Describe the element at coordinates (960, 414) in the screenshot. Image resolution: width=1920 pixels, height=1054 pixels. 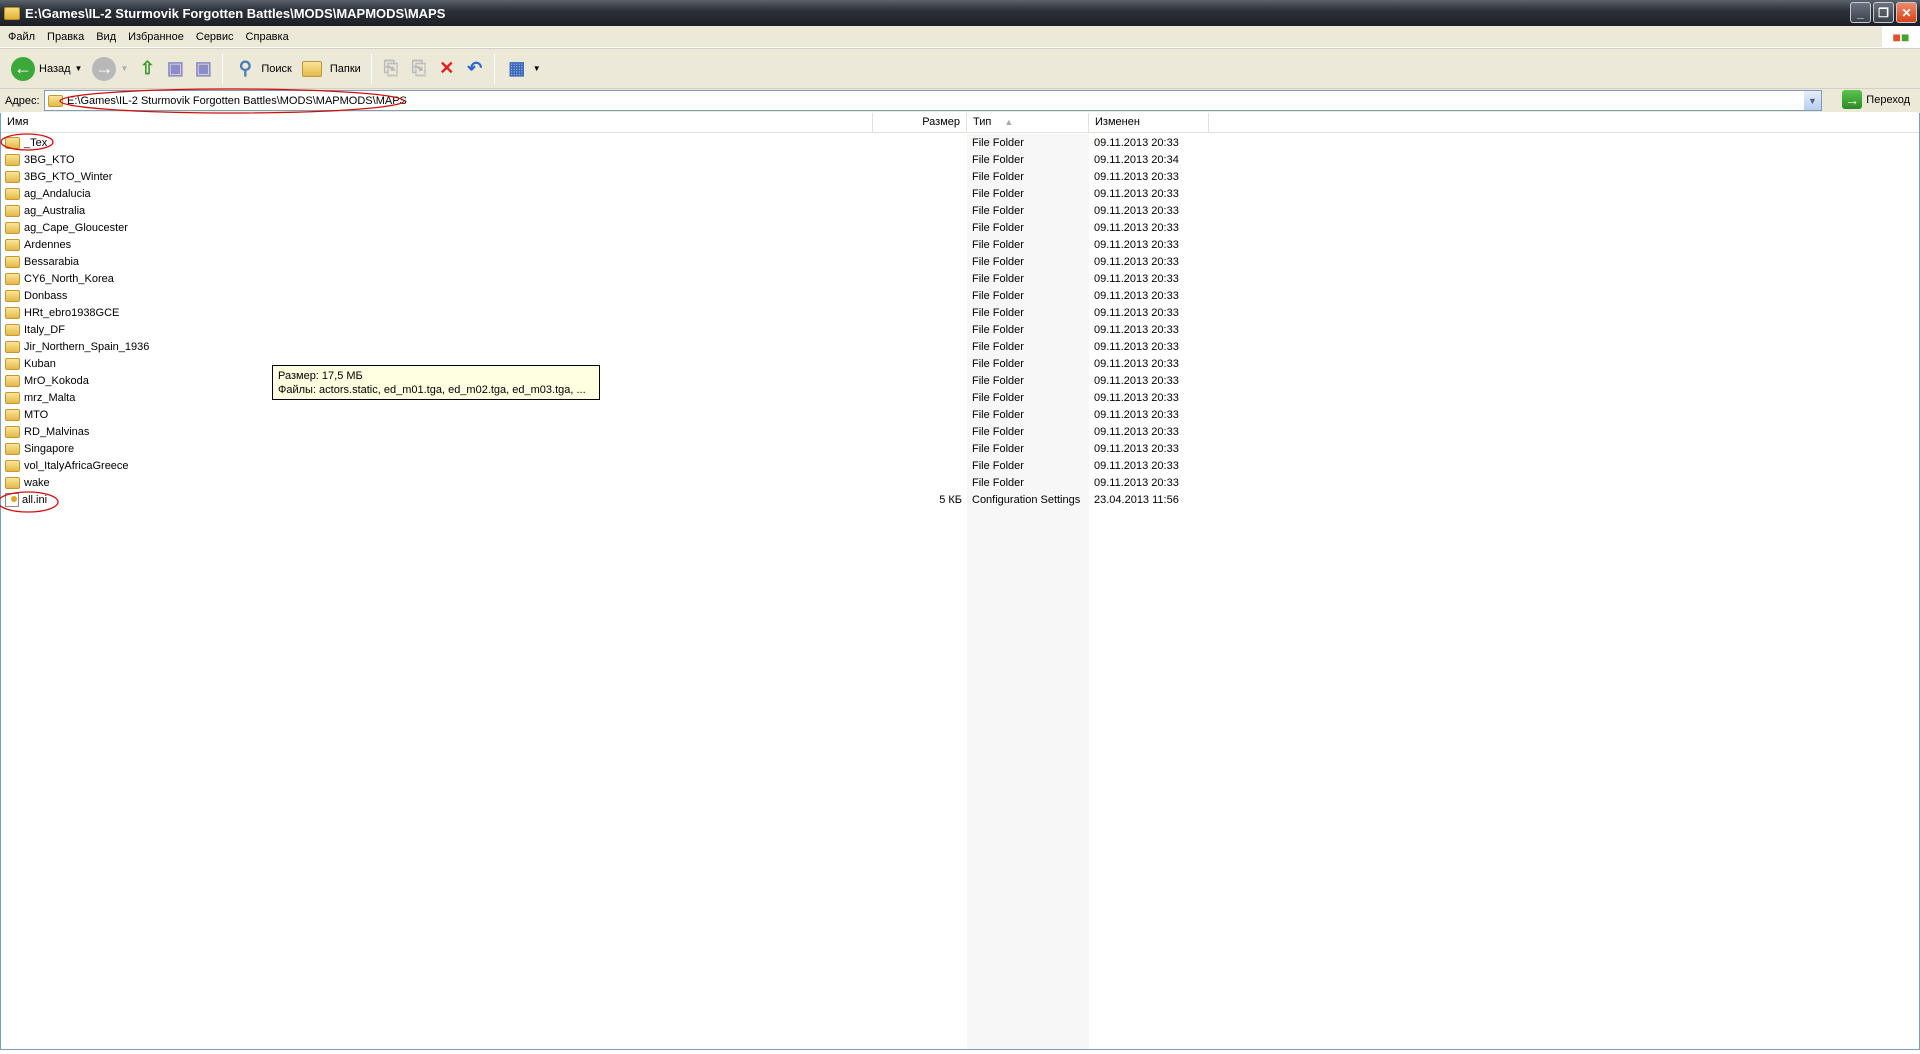
I see `file-row: MTO File Folder 09.11.2013 20:33` at that location.